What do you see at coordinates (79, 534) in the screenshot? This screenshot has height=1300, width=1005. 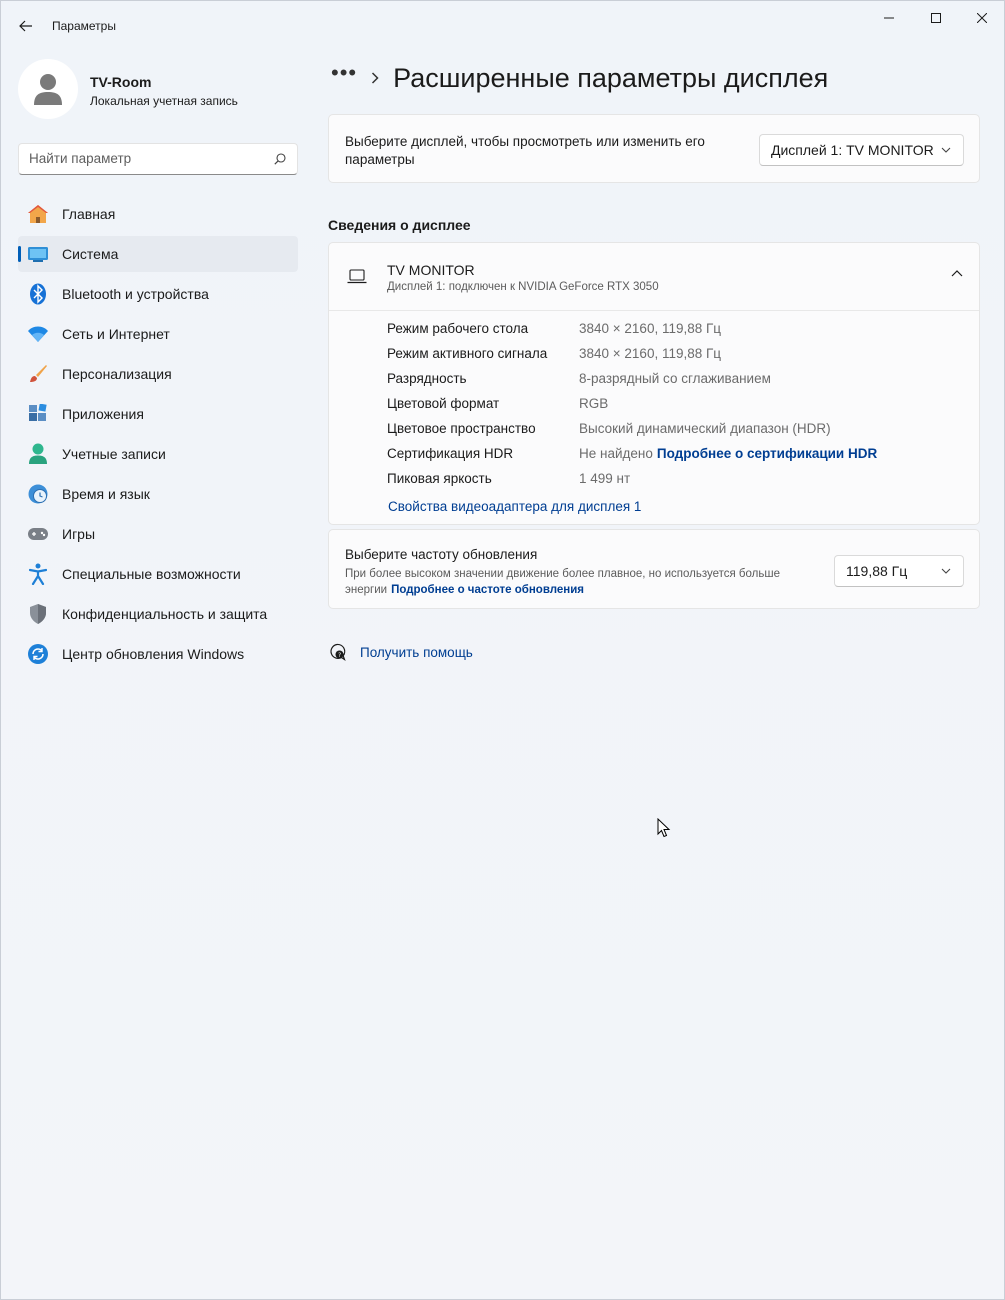 I see `sidebar-item-label: Игры` at bounding box center [79, 534].